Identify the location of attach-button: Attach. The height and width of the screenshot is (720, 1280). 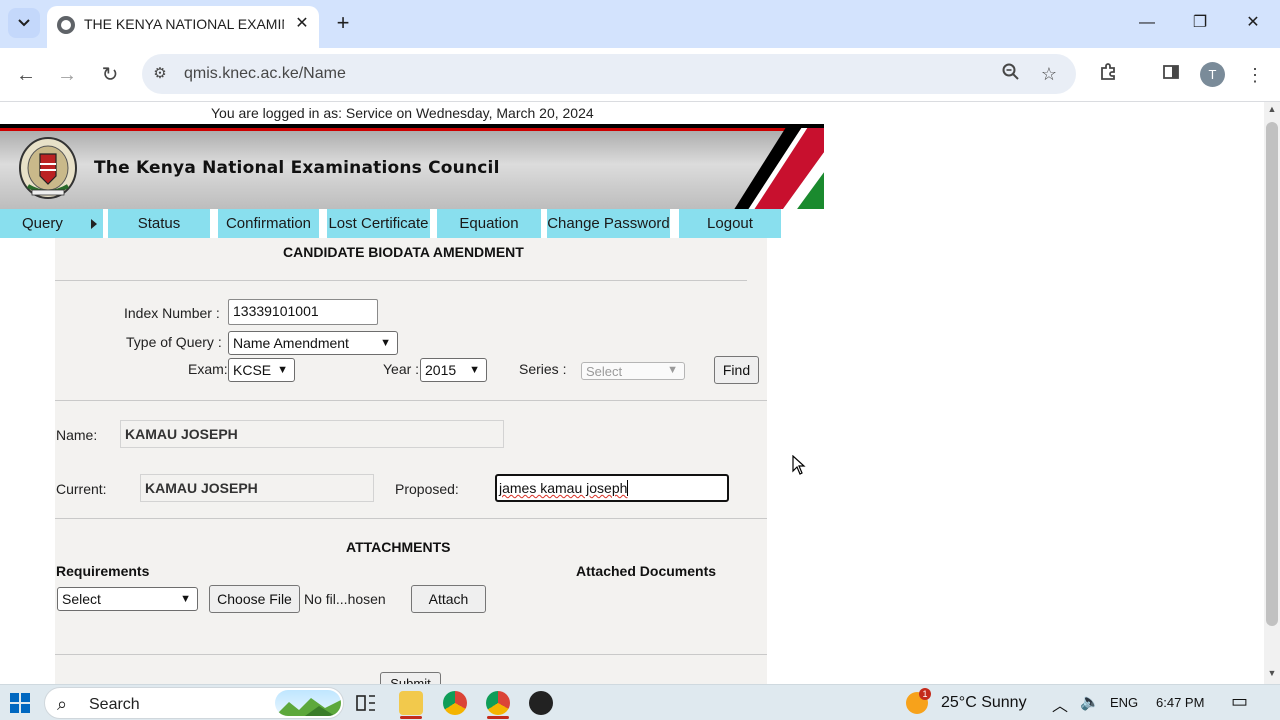
(448, 599).